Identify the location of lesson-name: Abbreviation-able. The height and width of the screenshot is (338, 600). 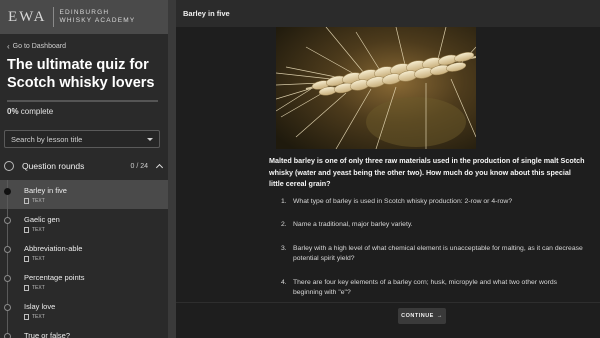
(53, 248).